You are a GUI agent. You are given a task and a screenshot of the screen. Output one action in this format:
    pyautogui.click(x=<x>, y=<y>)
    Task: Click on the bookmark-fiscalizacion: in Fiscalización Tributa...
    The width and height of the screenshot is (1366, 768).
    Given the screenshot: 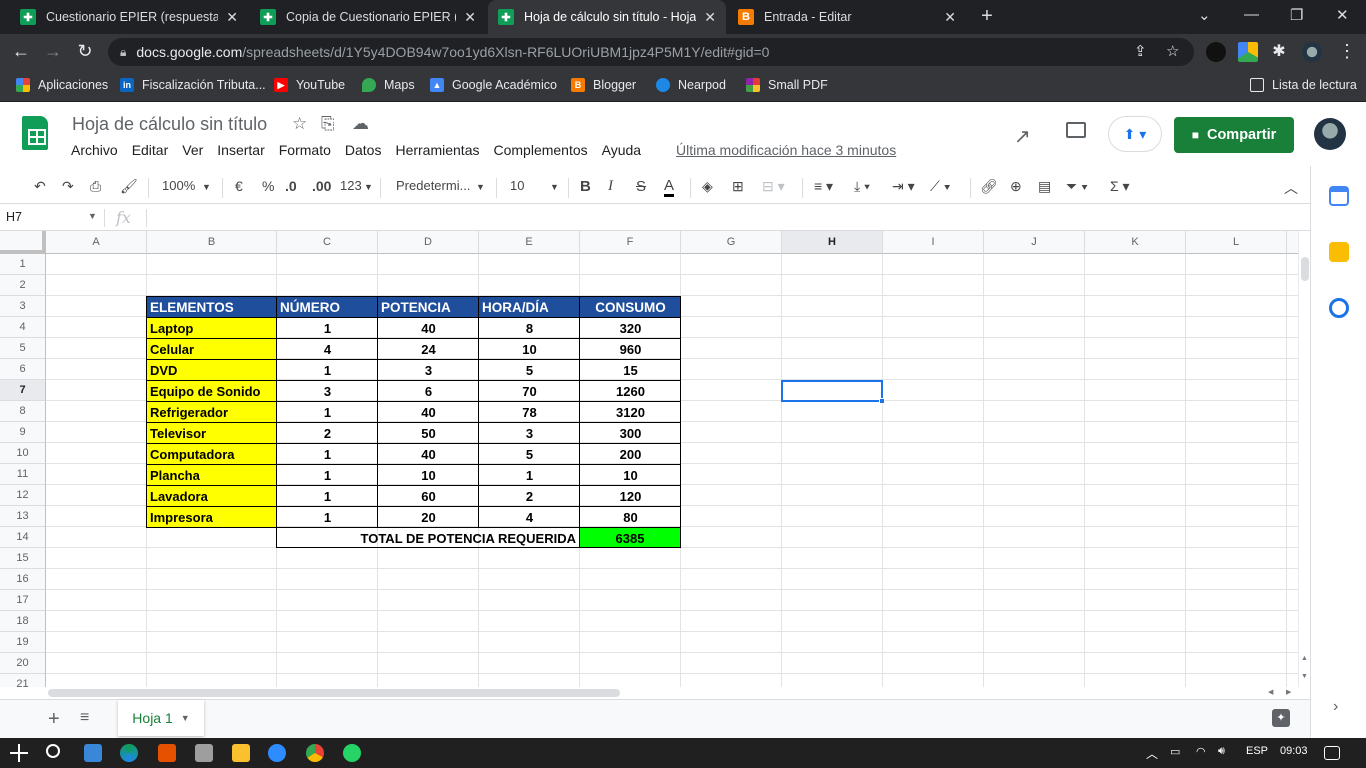 What is the action you would take?
    pyautogui.click(x=193, y=85)
    